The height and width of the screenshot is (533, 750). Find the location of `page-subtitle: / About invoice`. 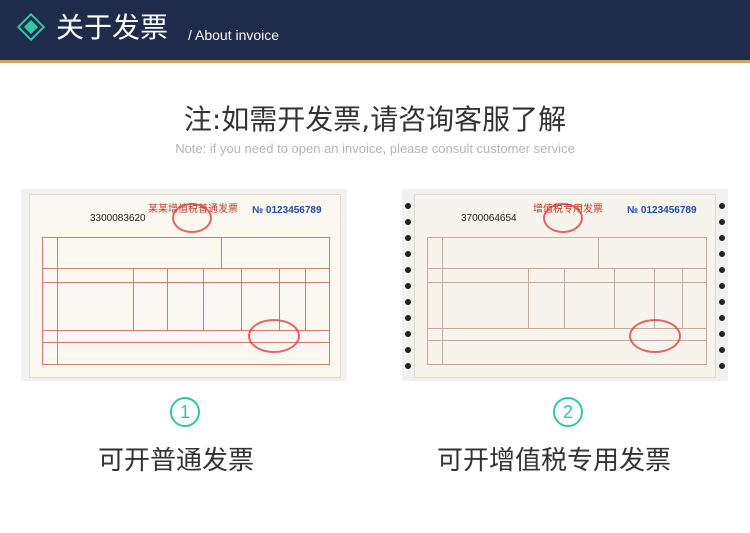

page-subtitle: / About invoice is located at coordinates (234, 35).